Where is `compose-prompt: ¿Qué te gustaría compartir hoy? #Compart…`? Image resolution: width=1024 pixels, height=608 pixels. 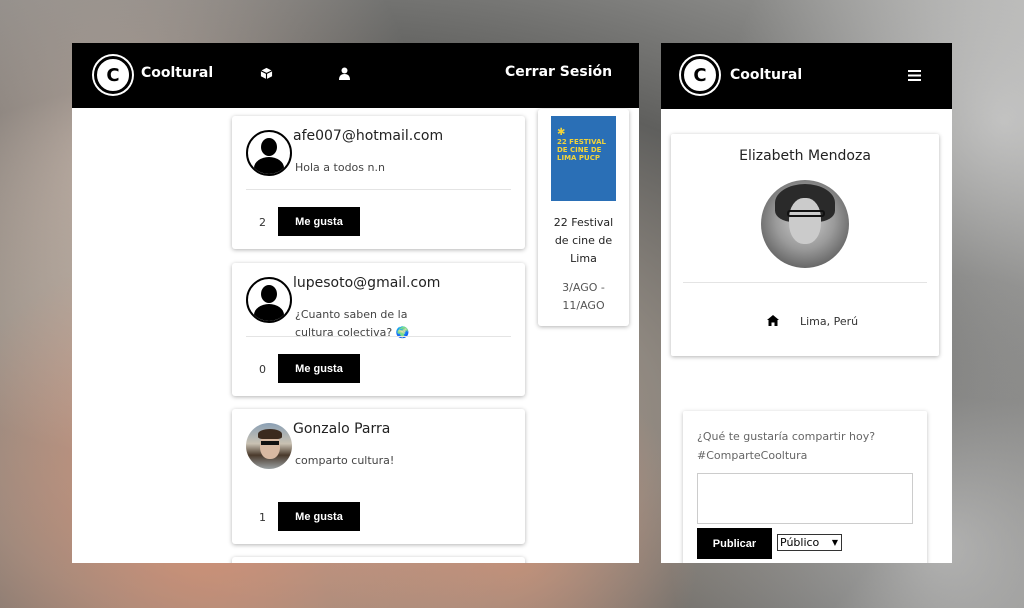
compose-prompt: ¿Qué te gustaría compartir hoy? #Compart… is located at coordinates (786, 446).